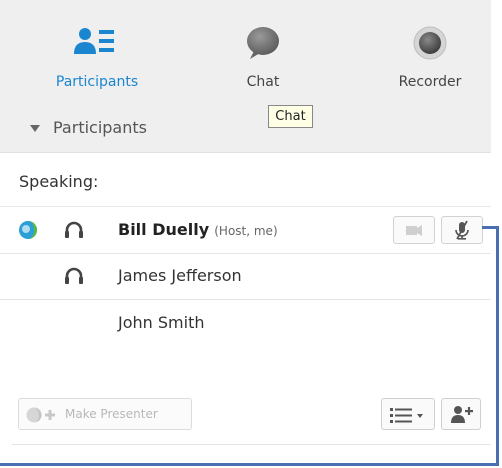  What do you see at coordinates (111, 414) in the screenshot?
I see `make-presenter-label: Make Presenter` at bounding box center [111, 414].